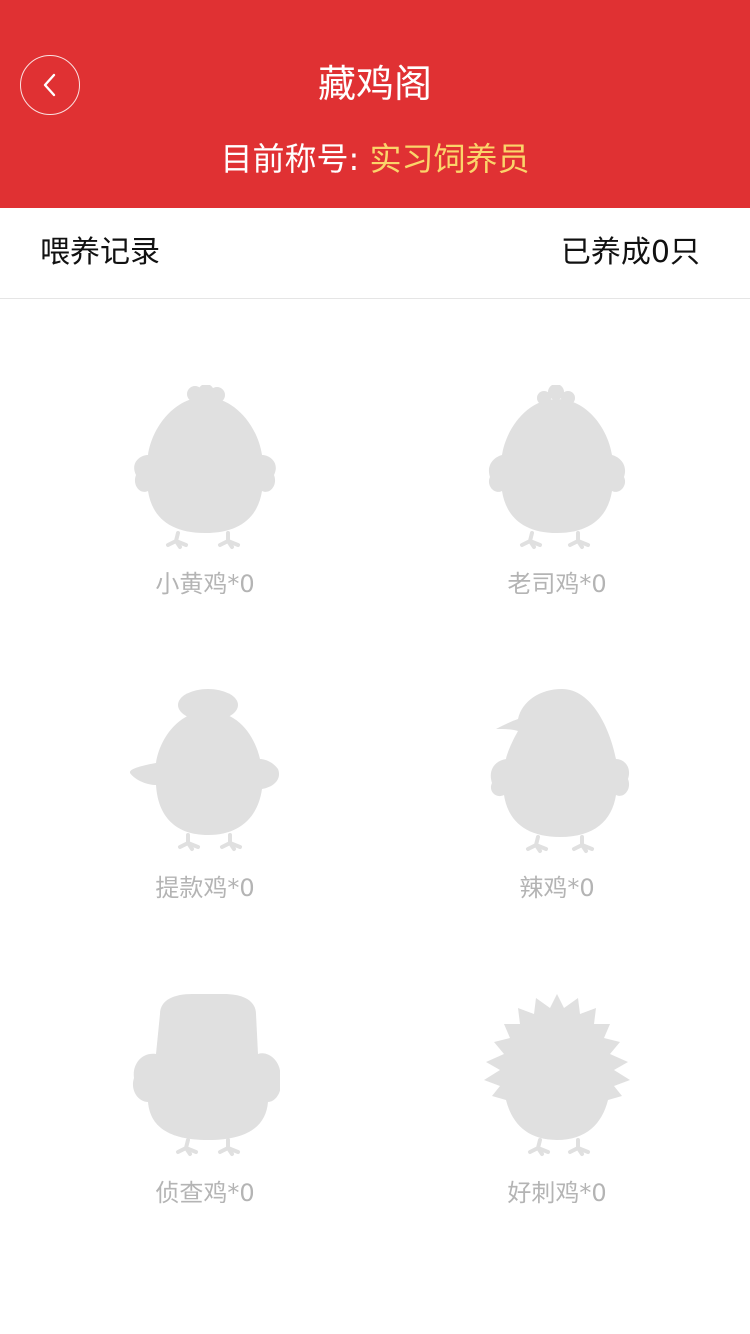  What do you see at coordinates (100, 252) in the screenshot?
I see `feeding-record-label: 喂养记录` at bounding box center [100, 252].